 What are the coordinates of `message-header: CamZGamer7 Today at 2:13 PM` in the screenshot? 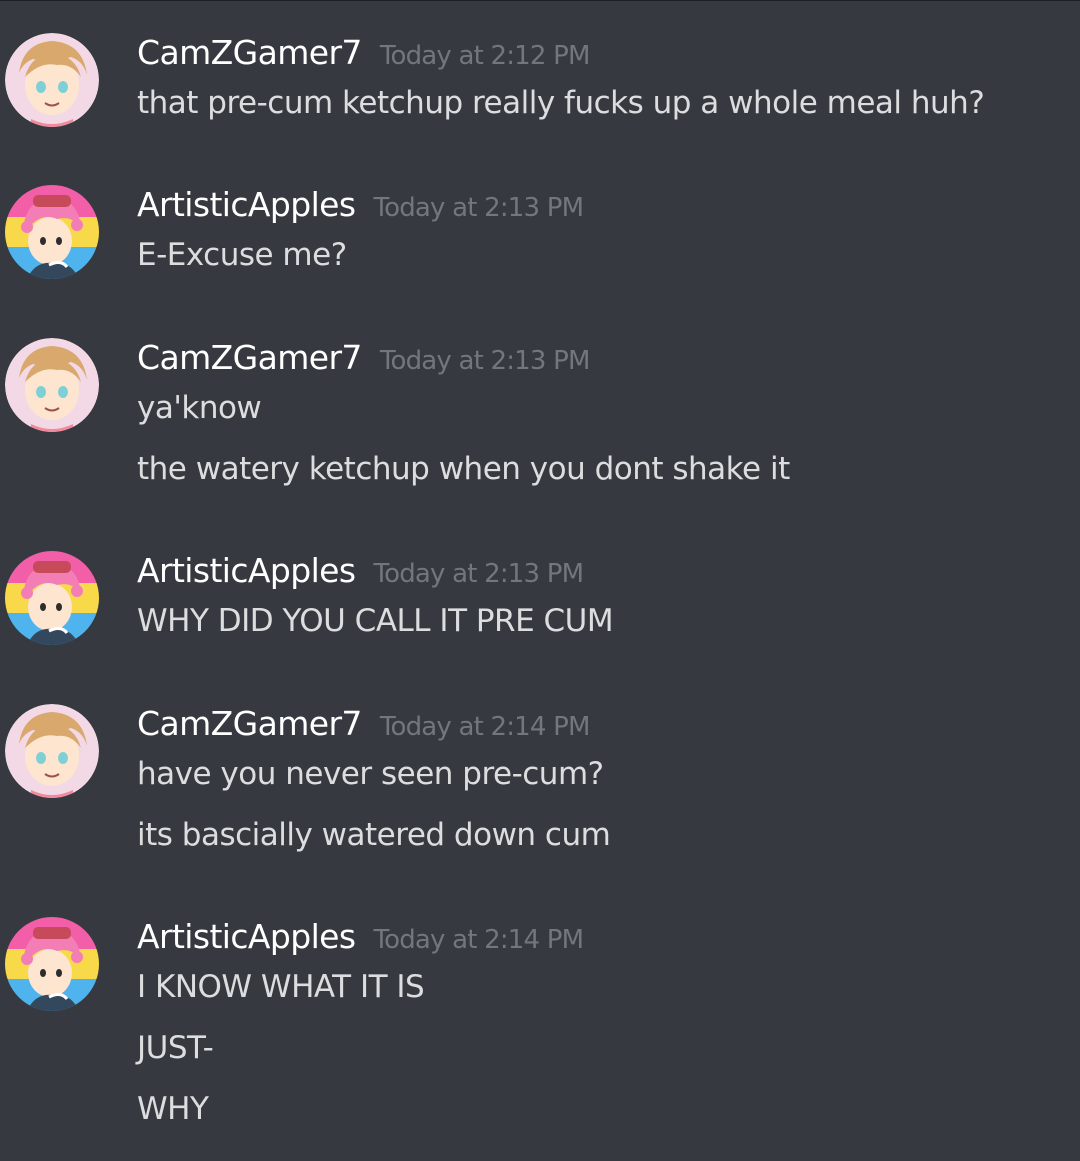 It's located at (363, 360).